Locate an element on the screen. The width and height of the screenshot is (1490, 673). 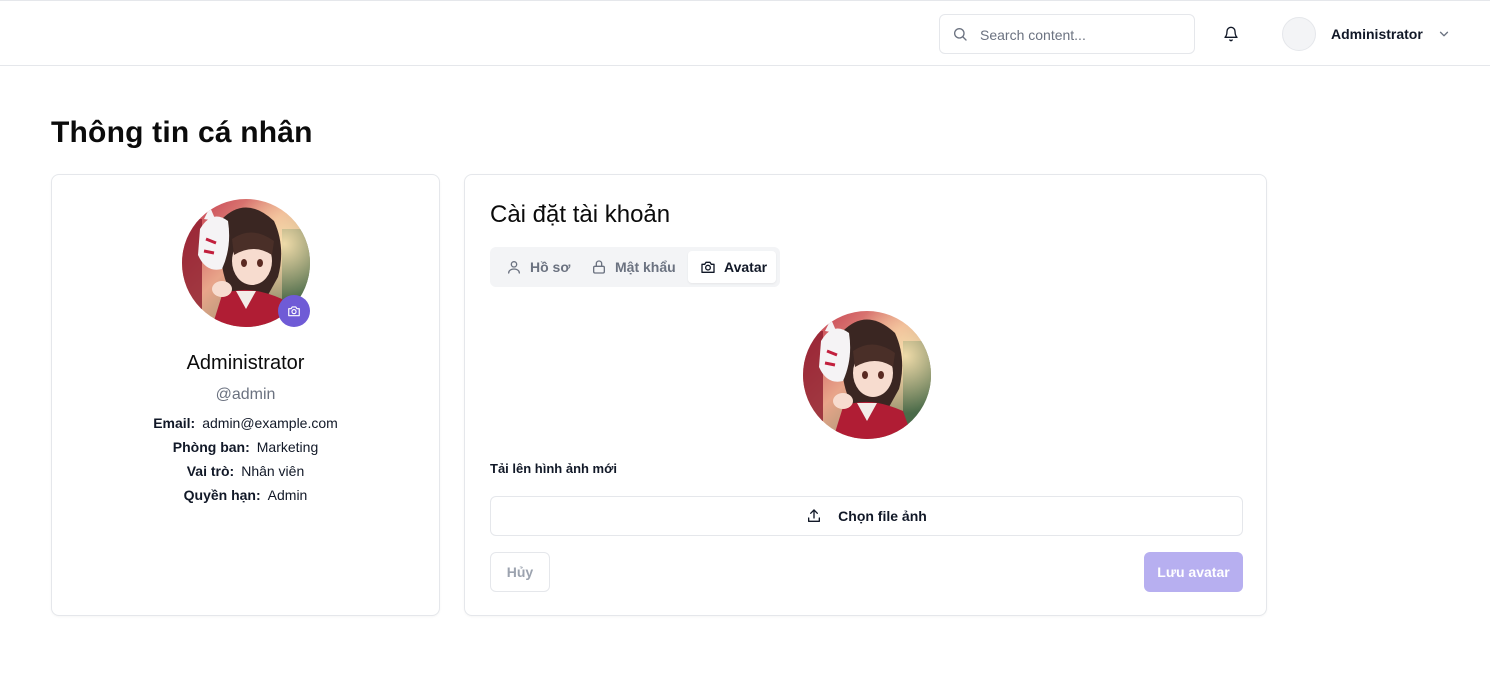
avatar is located at coordinates (1299, 34).